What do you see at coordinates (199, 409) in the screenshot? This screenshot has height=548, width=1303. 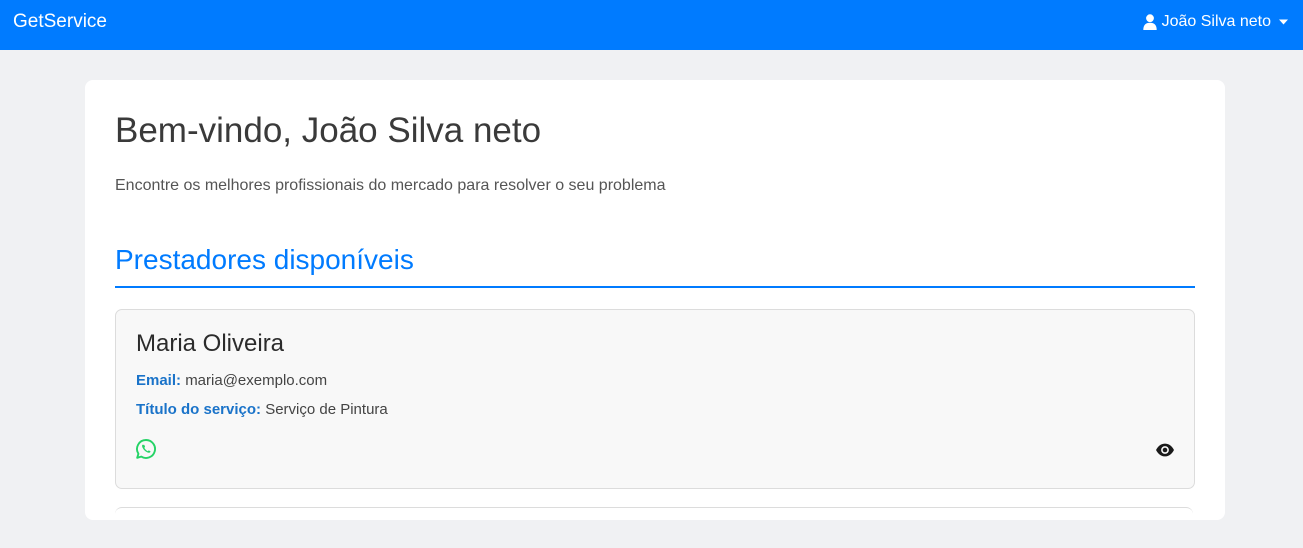 I see `service-title-label: Título do serviço:` at bounding box center [199, 409].